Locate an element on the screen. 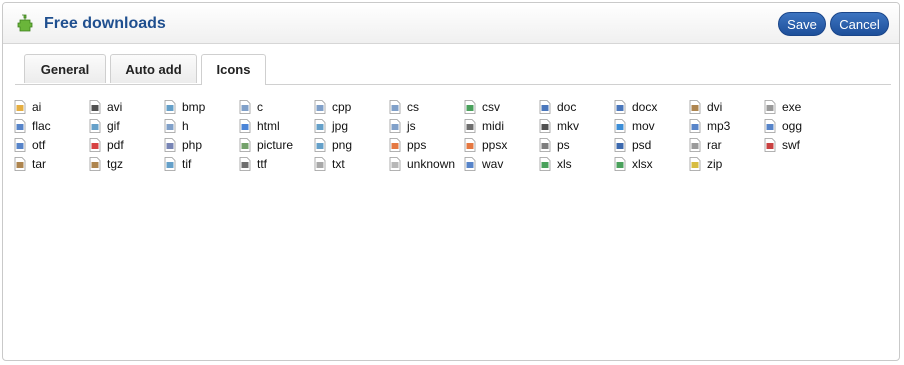  file-type-label: picture is located at coordinates (275, 144).